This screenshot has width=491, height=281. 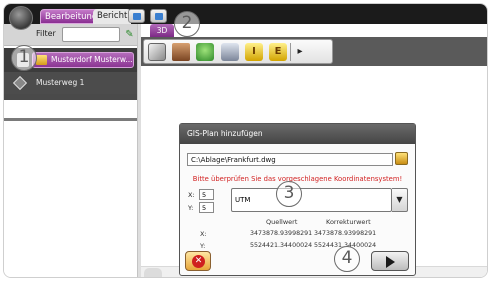 I want to click on tree-divider, so click(x=71, y=119).